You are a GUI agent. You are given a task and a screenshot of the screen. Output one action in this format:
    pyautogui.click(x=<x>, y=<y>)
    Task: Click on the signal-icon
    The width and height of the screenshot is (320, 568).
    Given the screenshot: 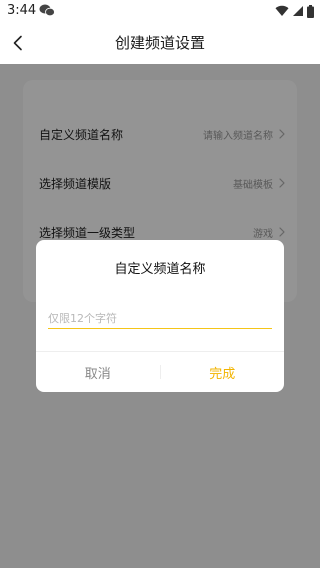 What is the action you would take?
    pyautogui.click(x=298, y=11)
    